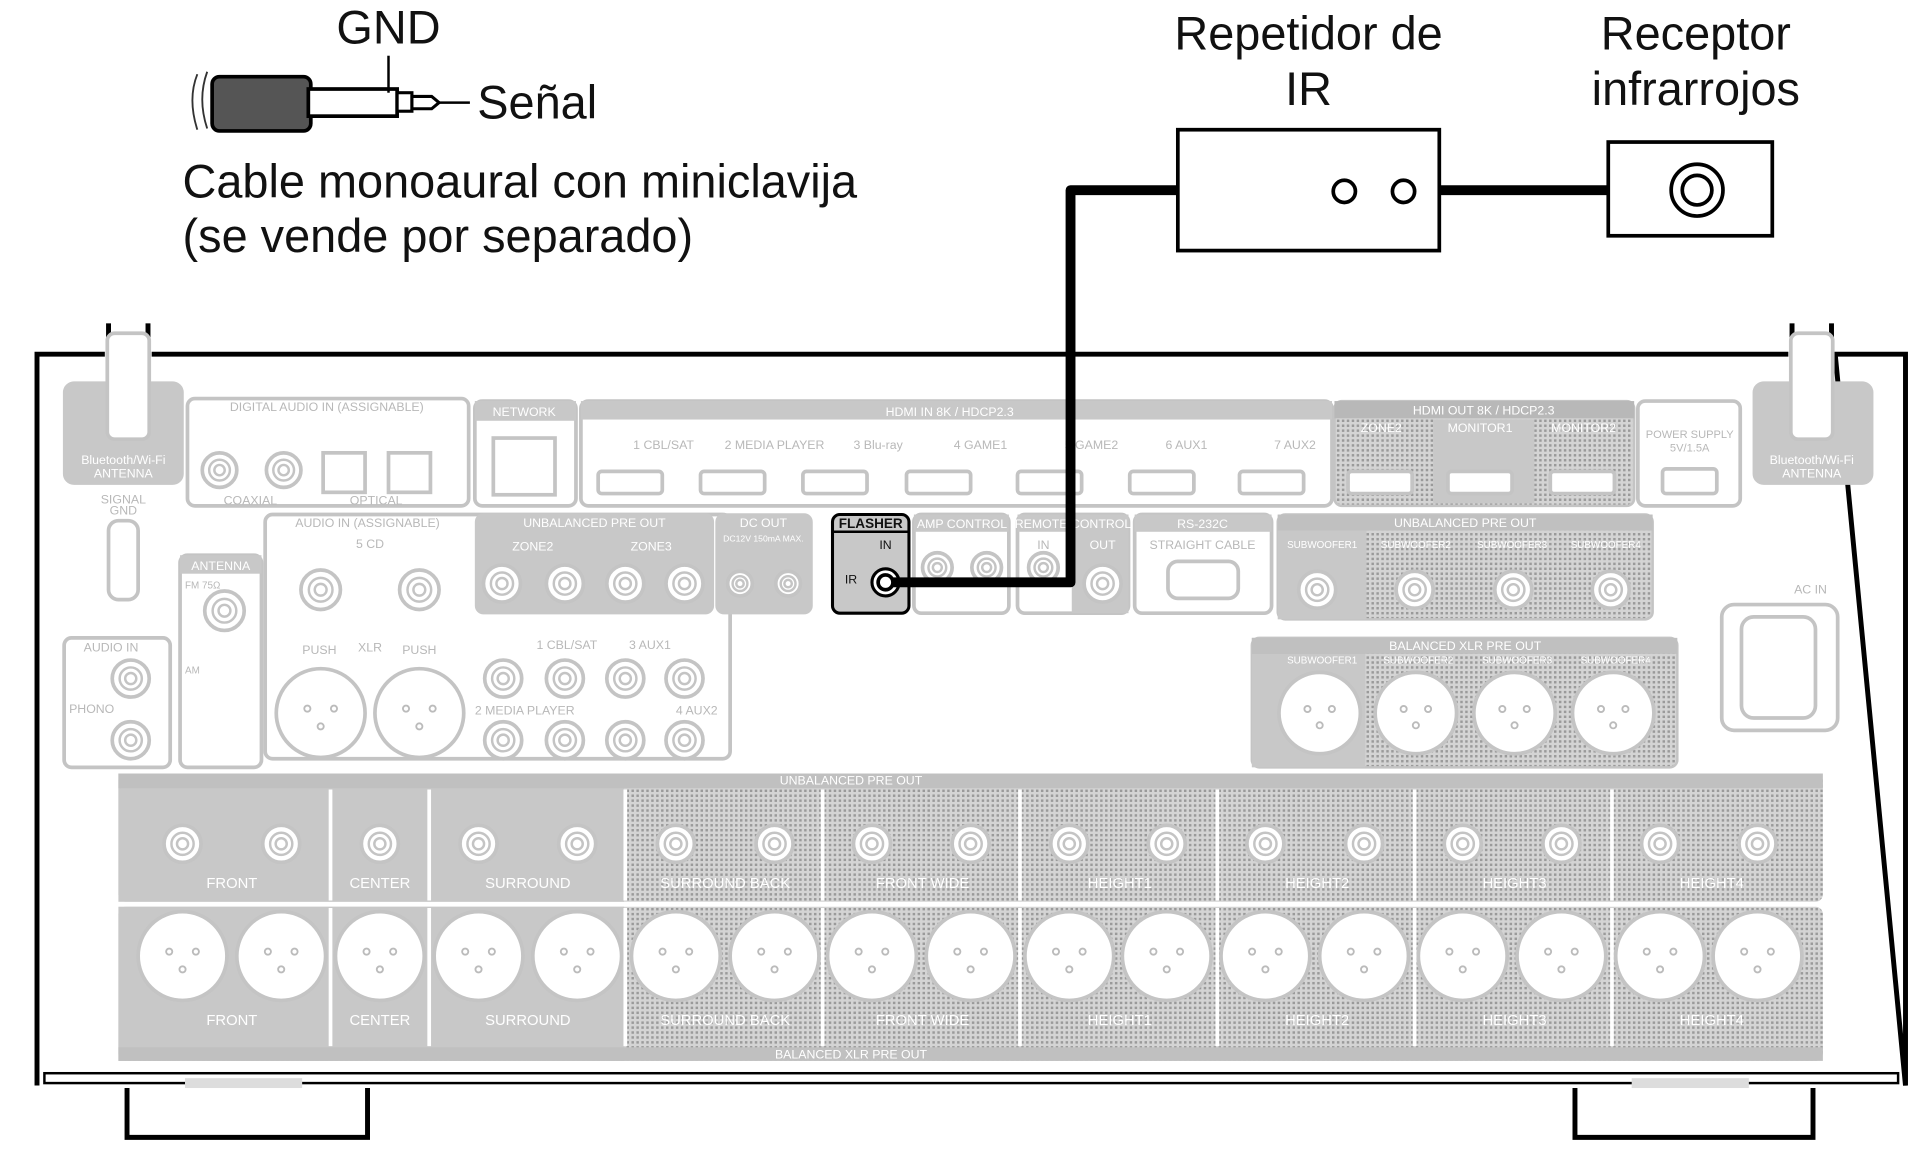 This screenshot has width=1924, height=1161. What do you see at coordinates (1583, 428) in the screenshot?
I see `svg-text: MONITOR2` at bounding box center [1583, 428].